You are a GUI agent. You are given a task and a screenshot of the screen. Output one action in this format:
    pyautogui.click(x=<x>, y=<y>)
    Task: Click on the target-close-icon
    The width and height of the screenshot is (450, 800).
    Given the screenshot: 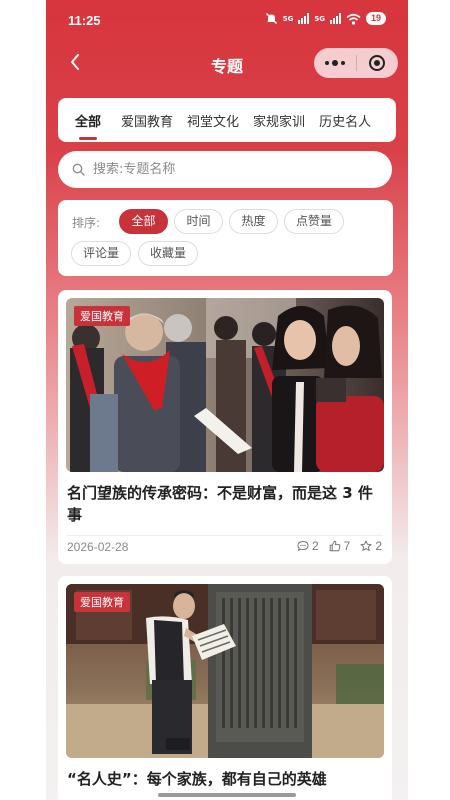 What is the action you would take?
    pyautogui.click(x=377, y=63)
    